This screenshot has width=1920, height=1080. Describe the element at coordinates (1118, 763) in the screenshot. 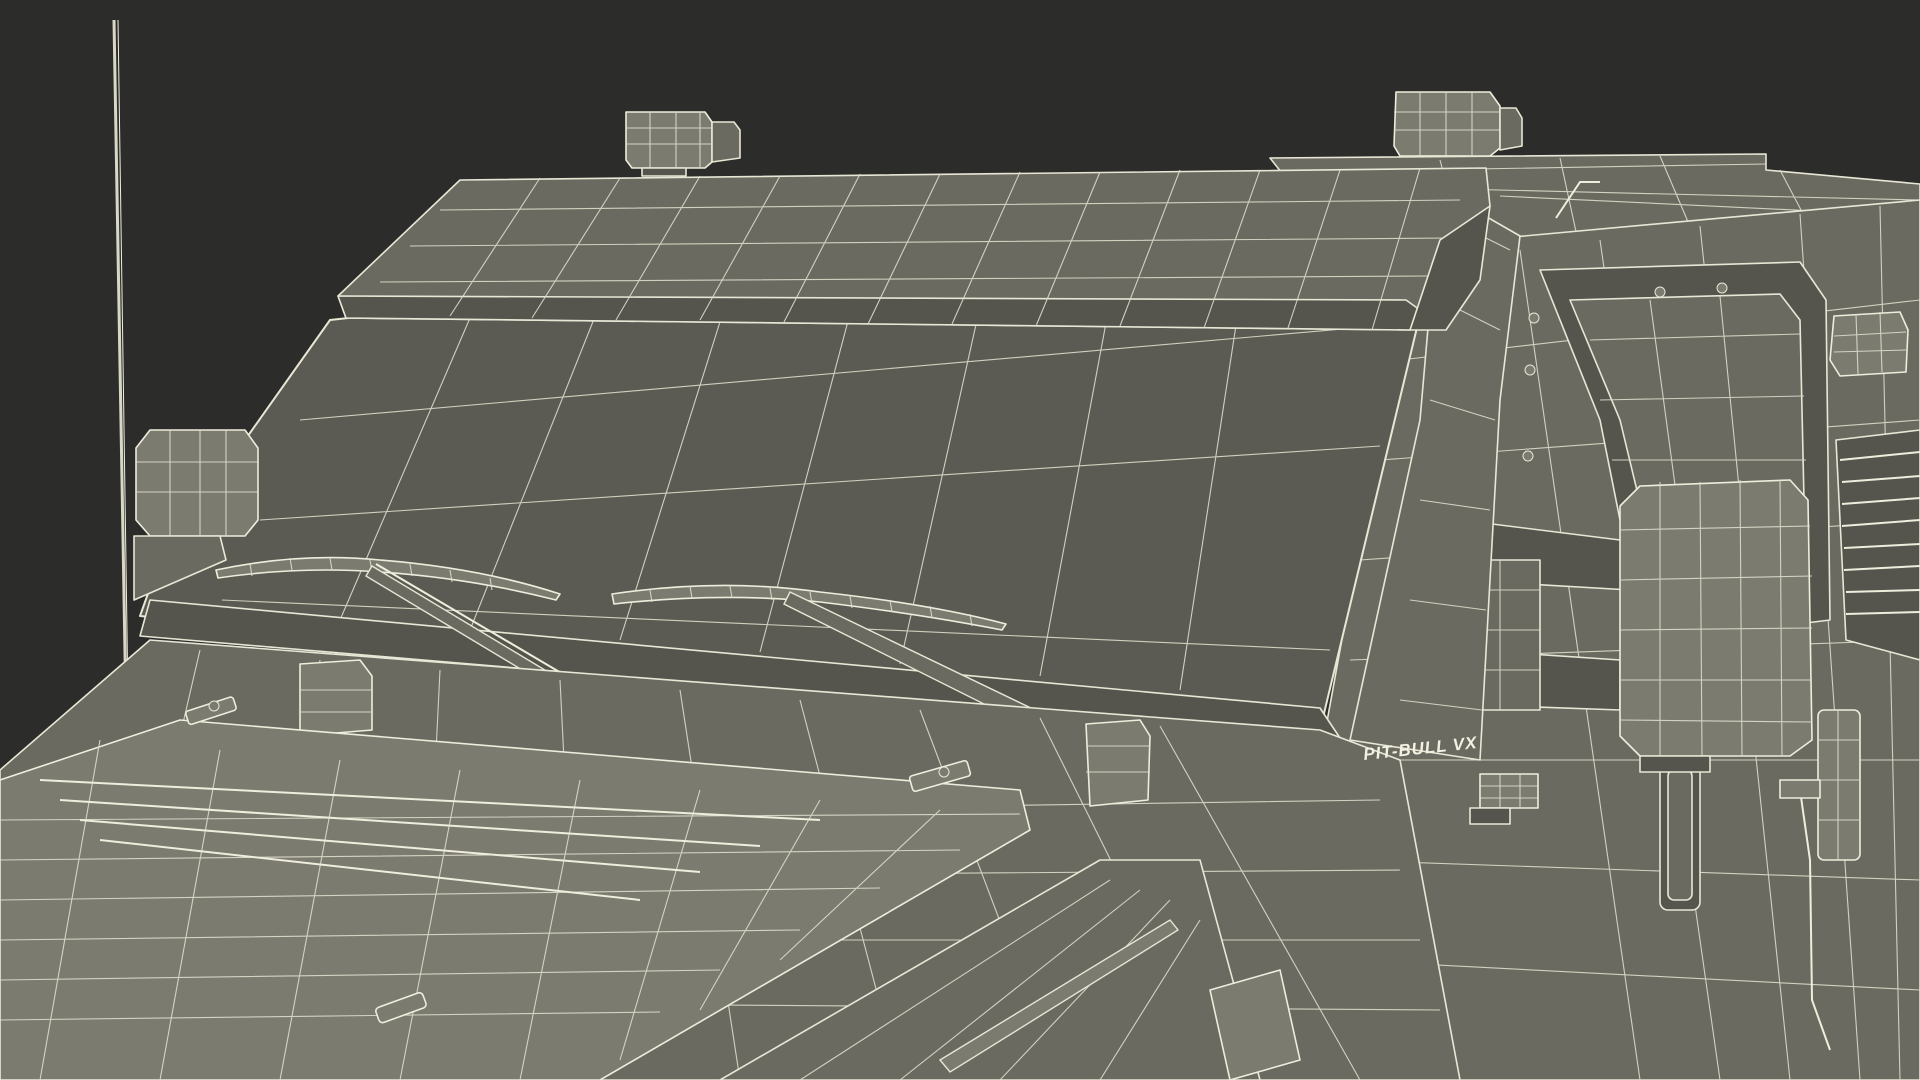

I see `cowl-block-right` at that location.